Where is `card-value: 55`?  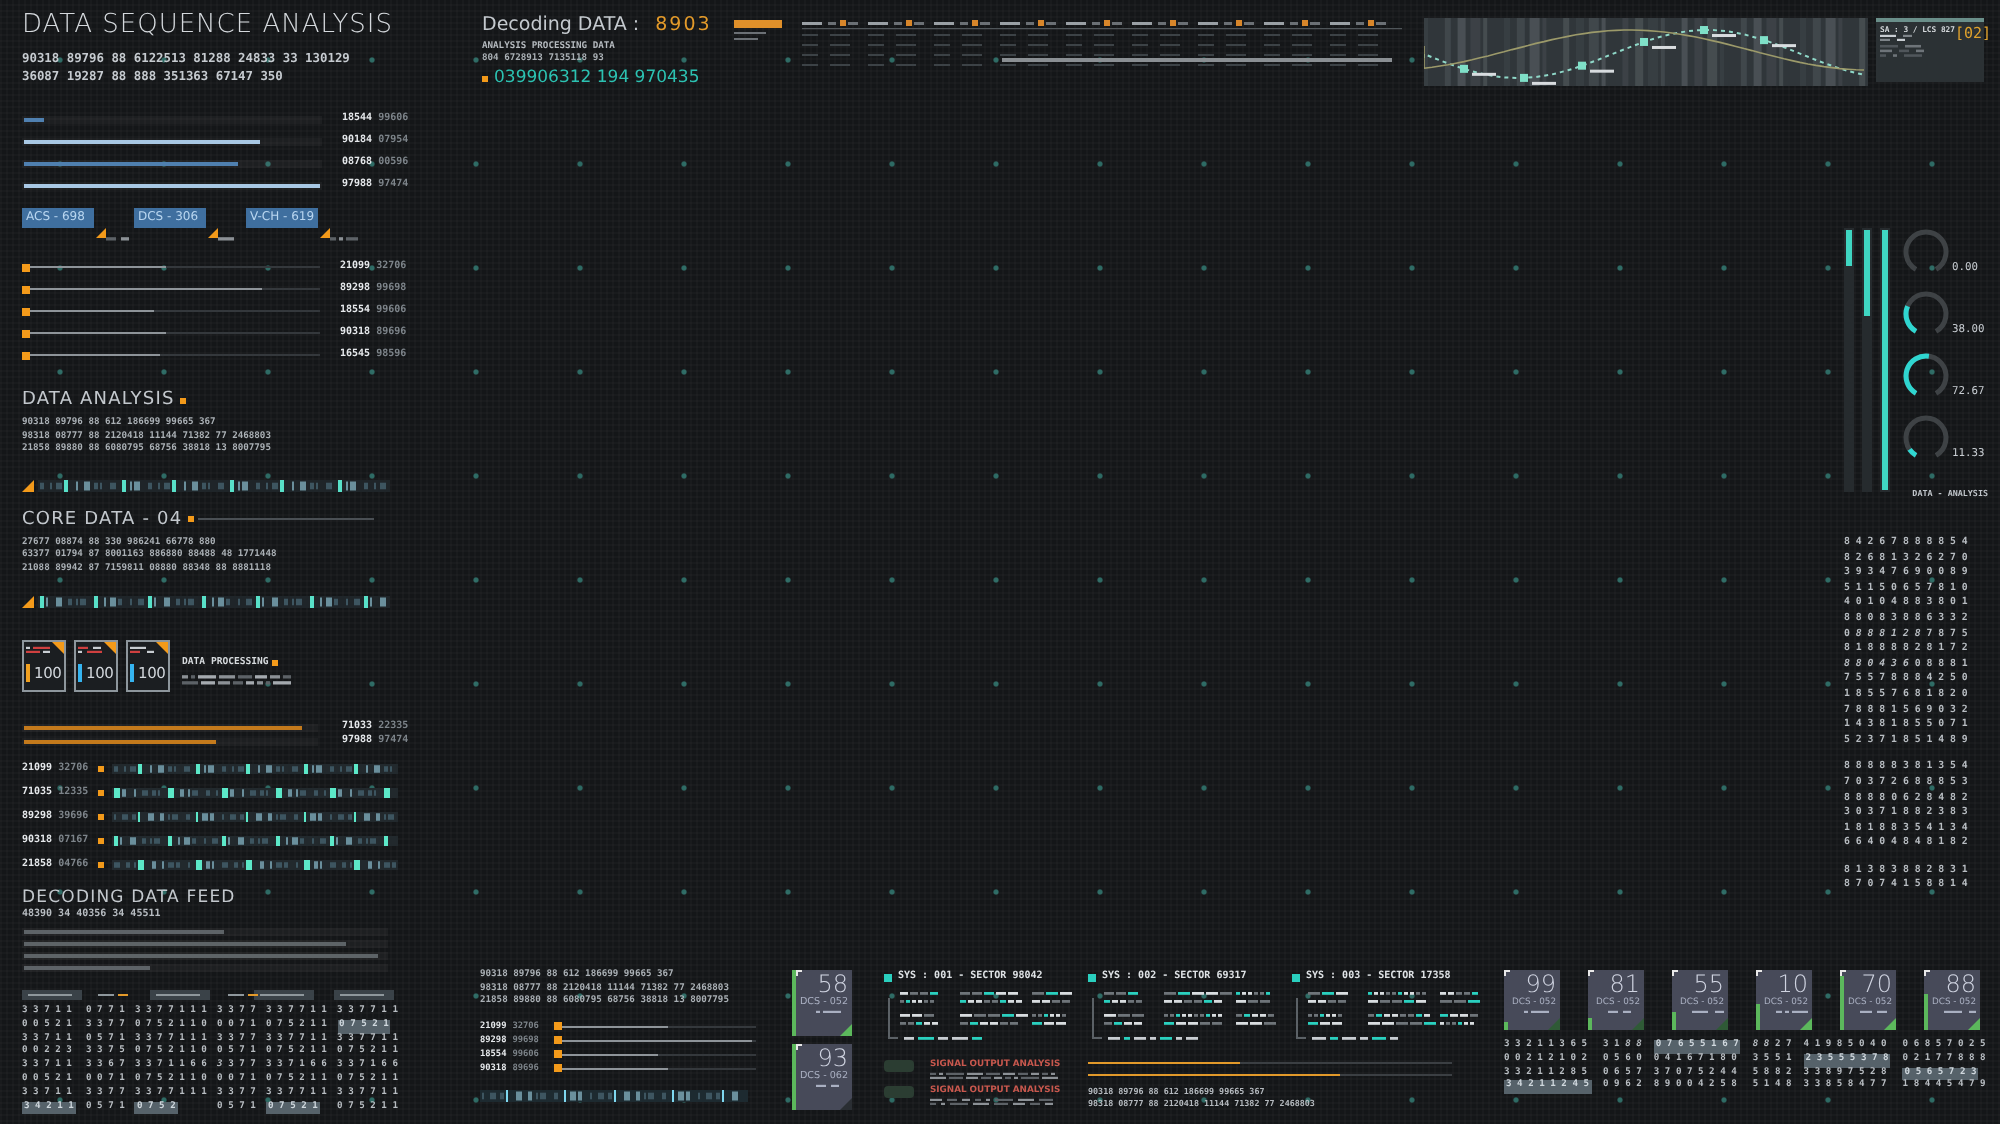 card-value: 55 is located at coordinates (1708, 985).